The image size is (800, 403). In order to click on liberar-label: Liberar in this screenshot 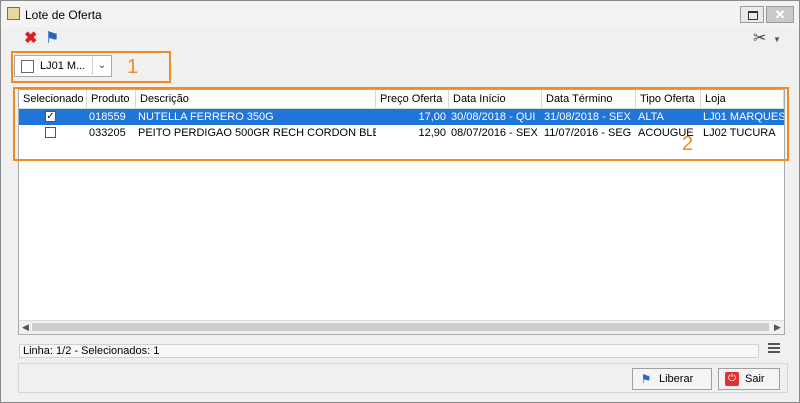, I will do `click(676, 379)`.